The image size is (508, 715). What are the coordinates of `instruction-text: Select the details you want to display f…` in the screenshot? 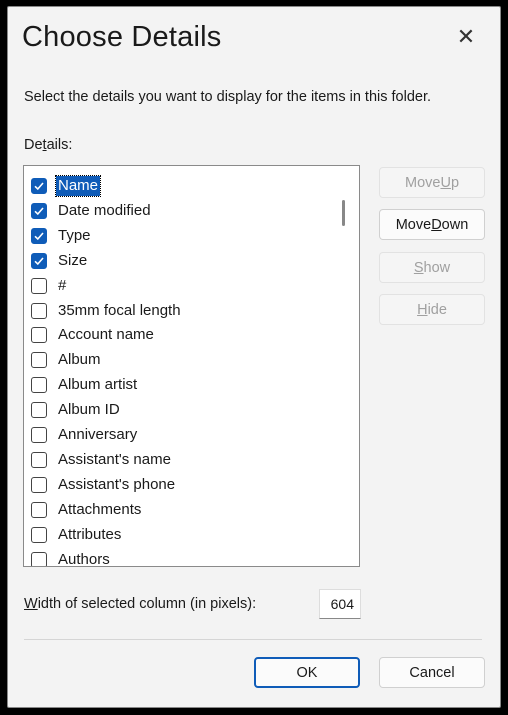 It's located at (228, 97).